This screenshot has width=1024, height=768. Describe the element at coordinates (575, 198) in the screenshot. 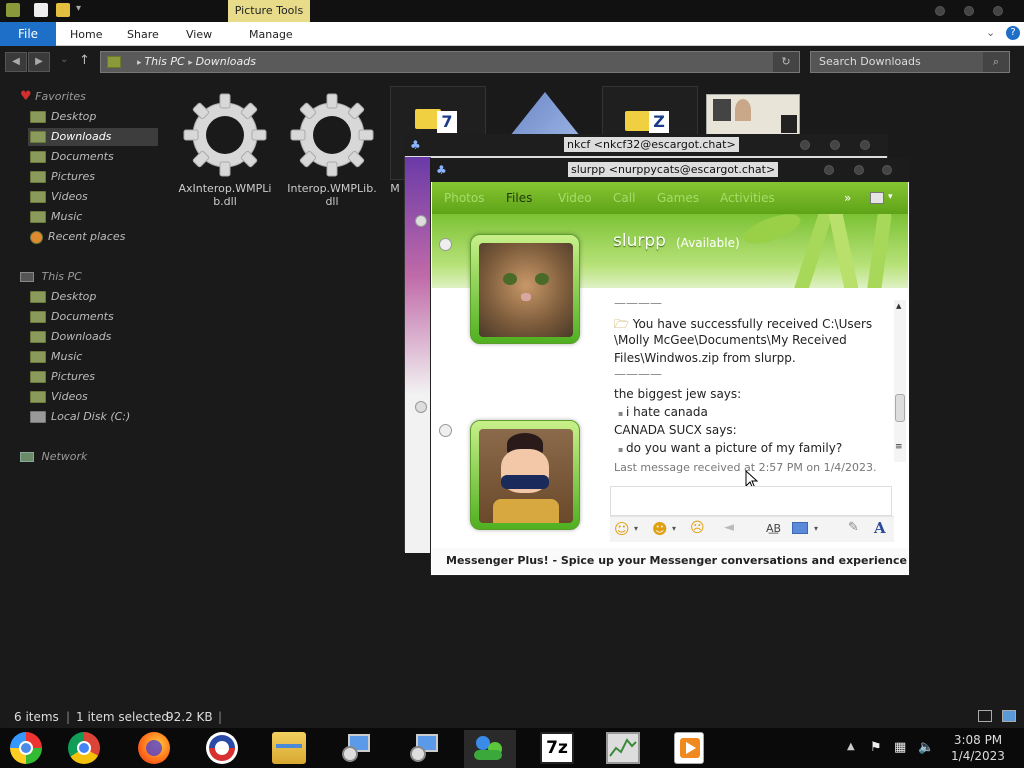

I see `tab-video: Video` at that location.